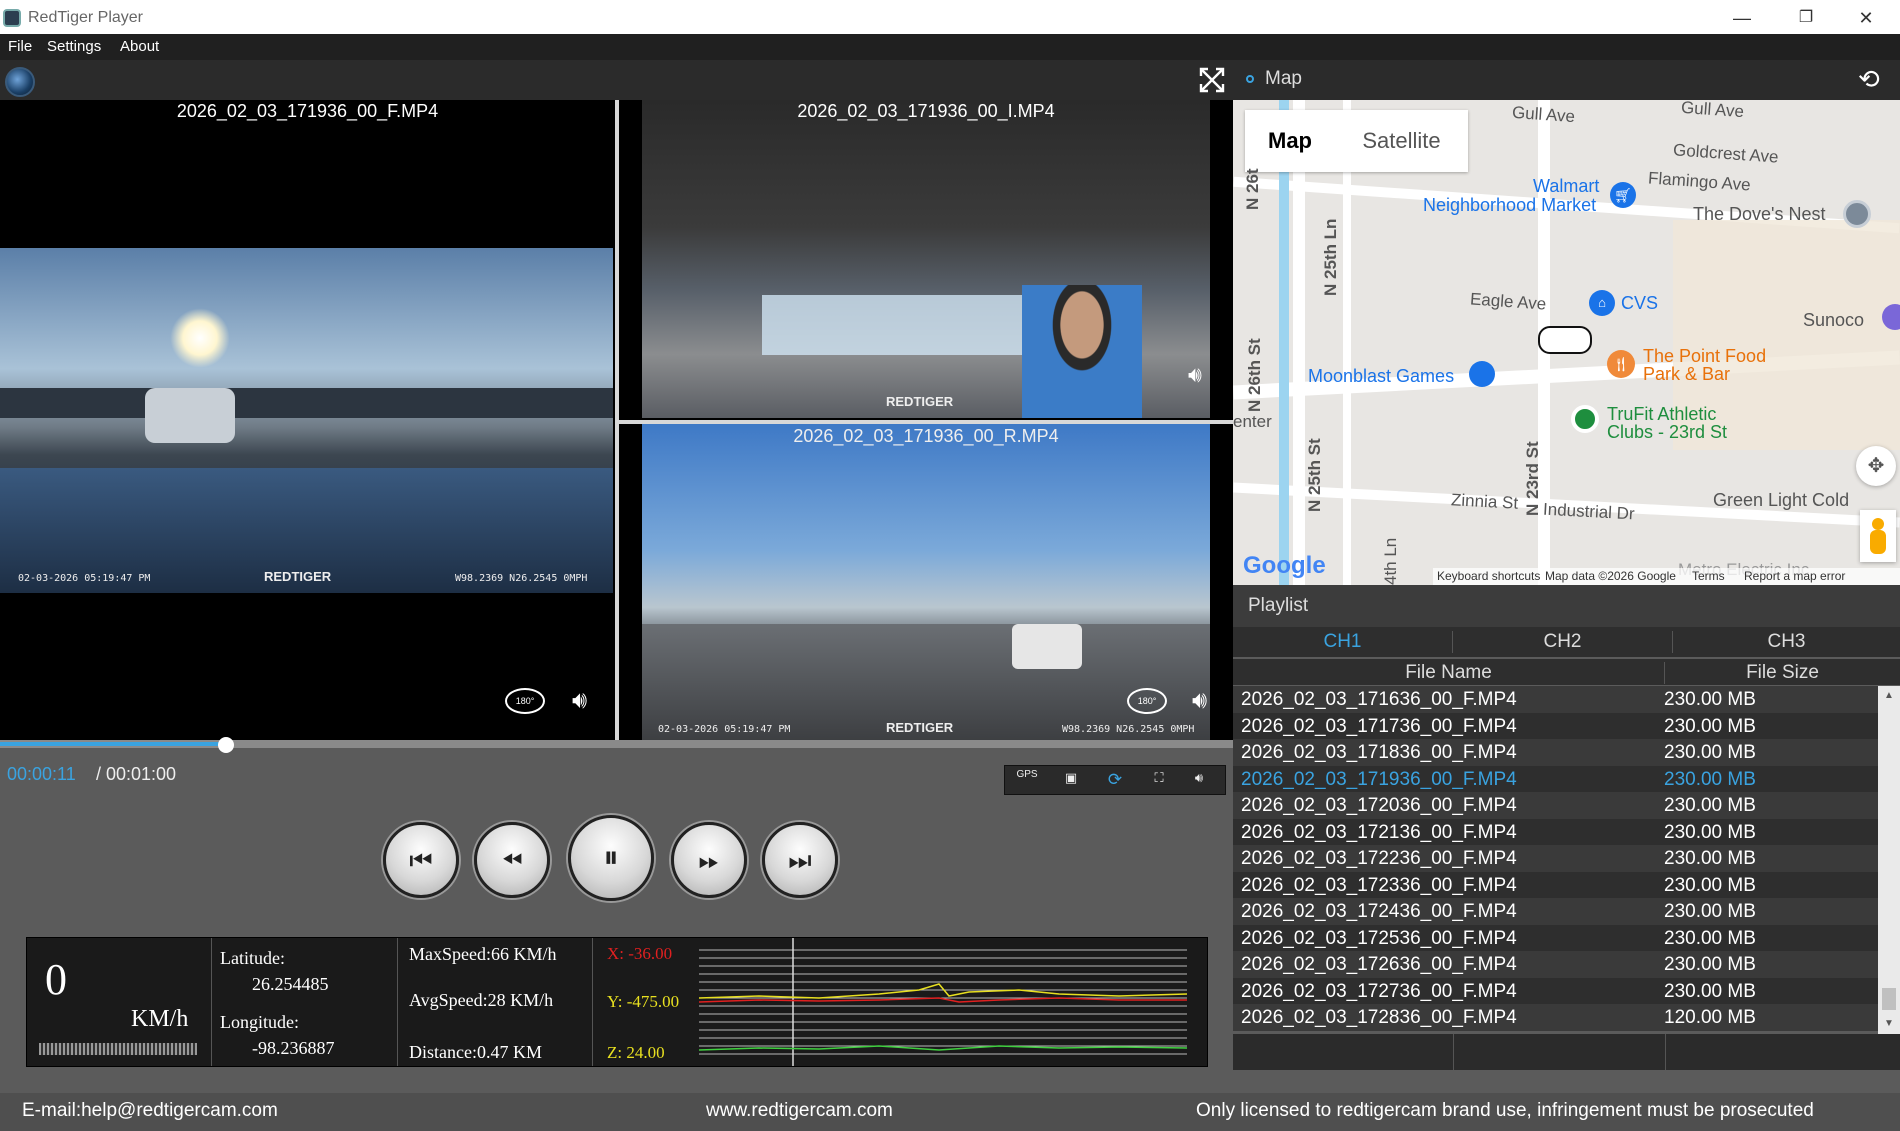 The image size is (1900, 1131). I want to click on longitude-value: -98.236887, so click(293, 1048).